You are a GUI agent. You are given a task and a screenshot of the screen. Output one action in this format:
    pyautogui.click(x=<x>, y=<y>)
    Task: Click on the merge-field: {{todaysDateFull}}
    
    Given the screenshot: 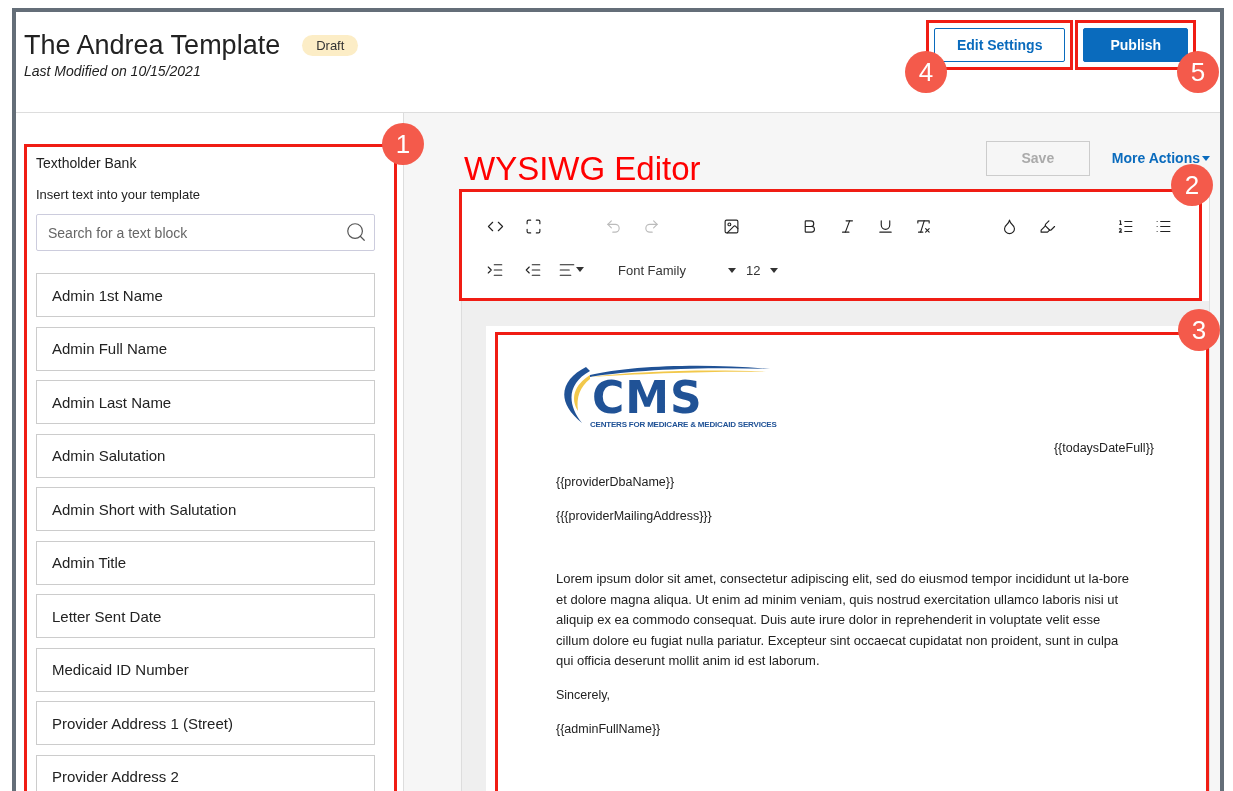 What is the action you would take?
    pyautogui.click(x=855, y=448)
    